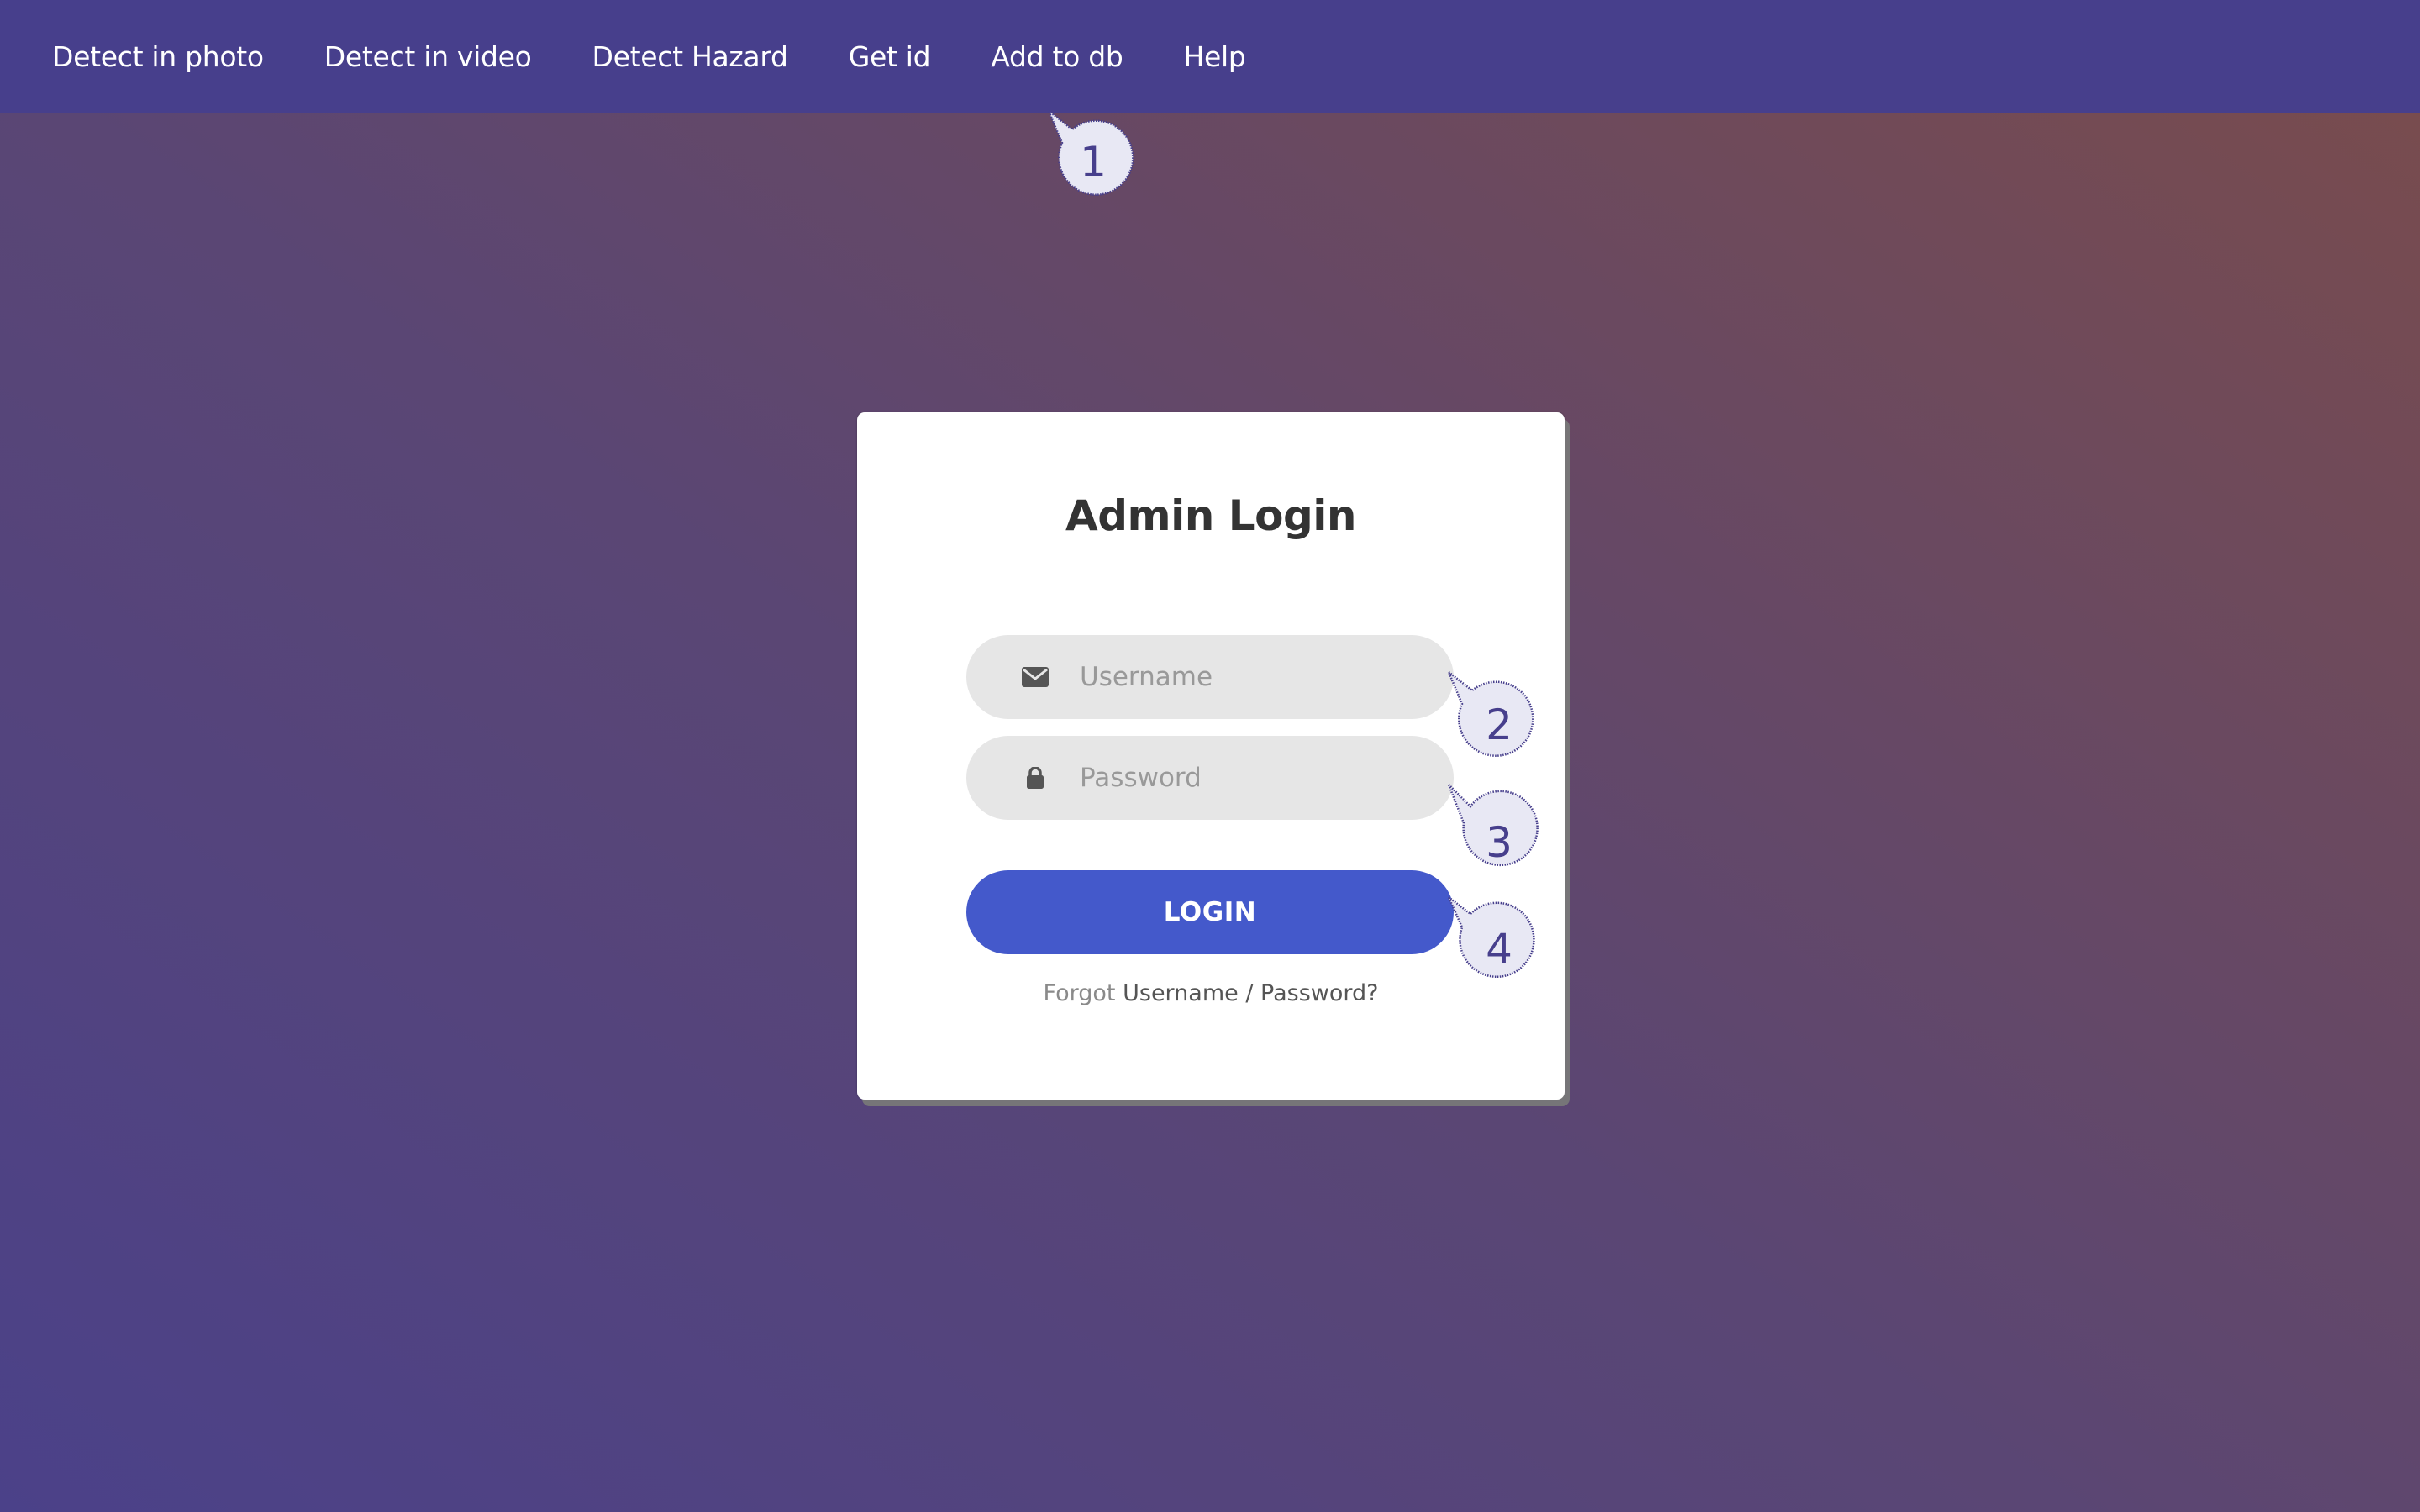  Describe the element at coordinates (1256, 778) in the screenshot. I see `password-input` at that location.